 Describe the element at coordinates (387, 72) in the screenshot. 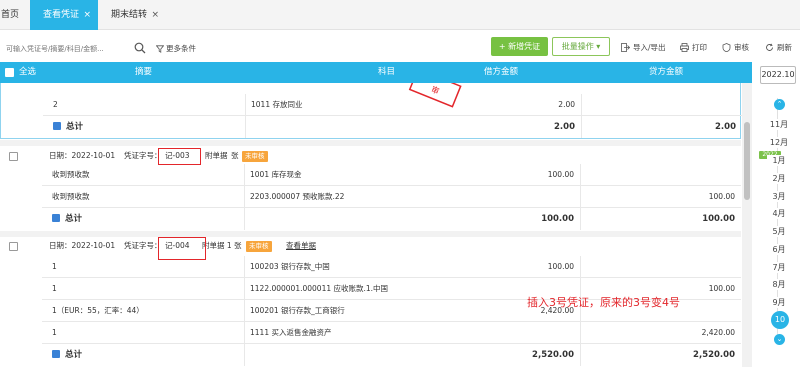

I see `header-subject: 科目` at that location.